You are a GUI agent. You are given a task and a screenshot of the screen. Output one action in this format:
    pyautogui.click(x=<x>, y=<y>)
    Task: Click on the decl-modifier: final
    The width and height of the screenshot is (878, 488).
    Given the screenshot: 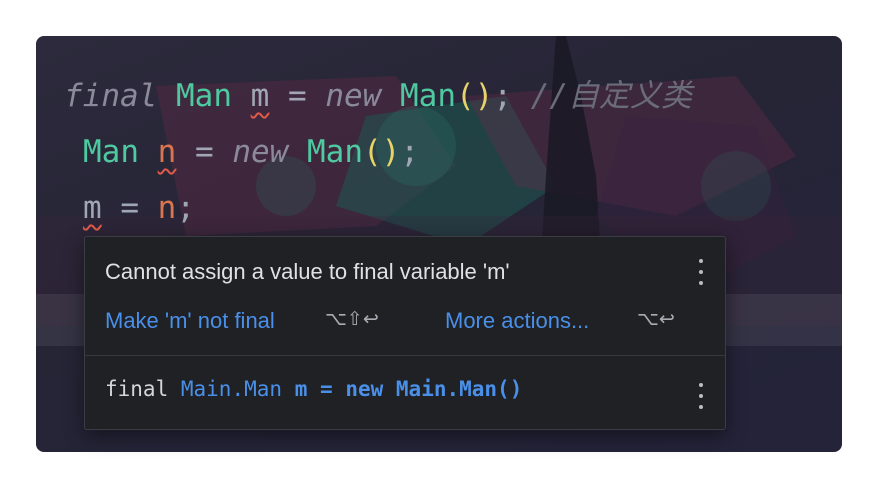 What is the action you would take?
    pyautogui.click(x=137, y=389)
    